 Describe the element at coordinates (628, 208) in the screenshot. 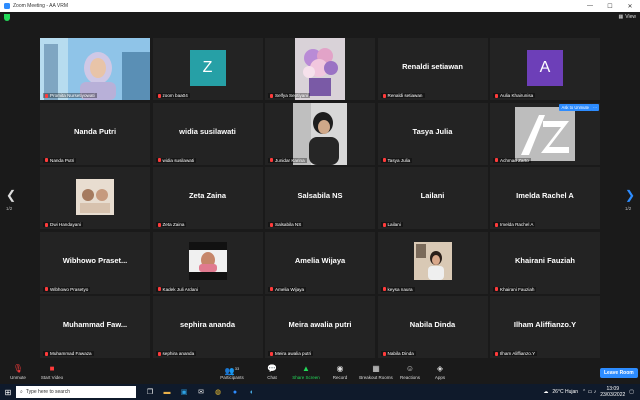

I see `page-indicator-right: 1/2` at that location.